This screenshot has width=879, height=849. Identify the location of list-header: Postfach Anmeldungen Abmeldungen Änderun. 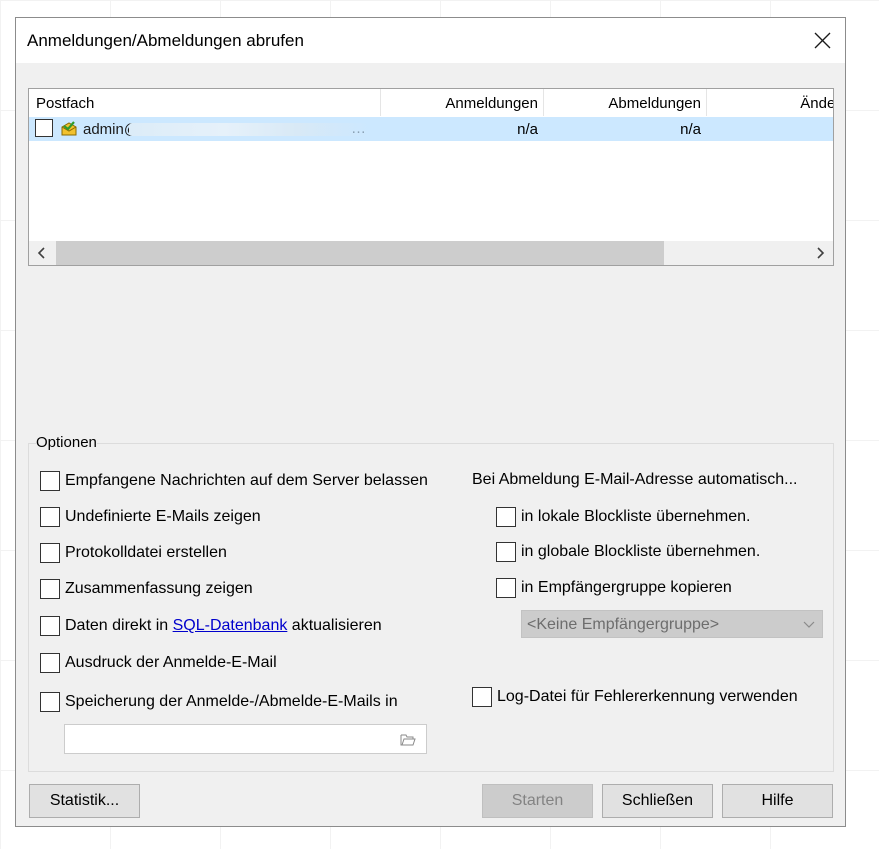
(431, 102).